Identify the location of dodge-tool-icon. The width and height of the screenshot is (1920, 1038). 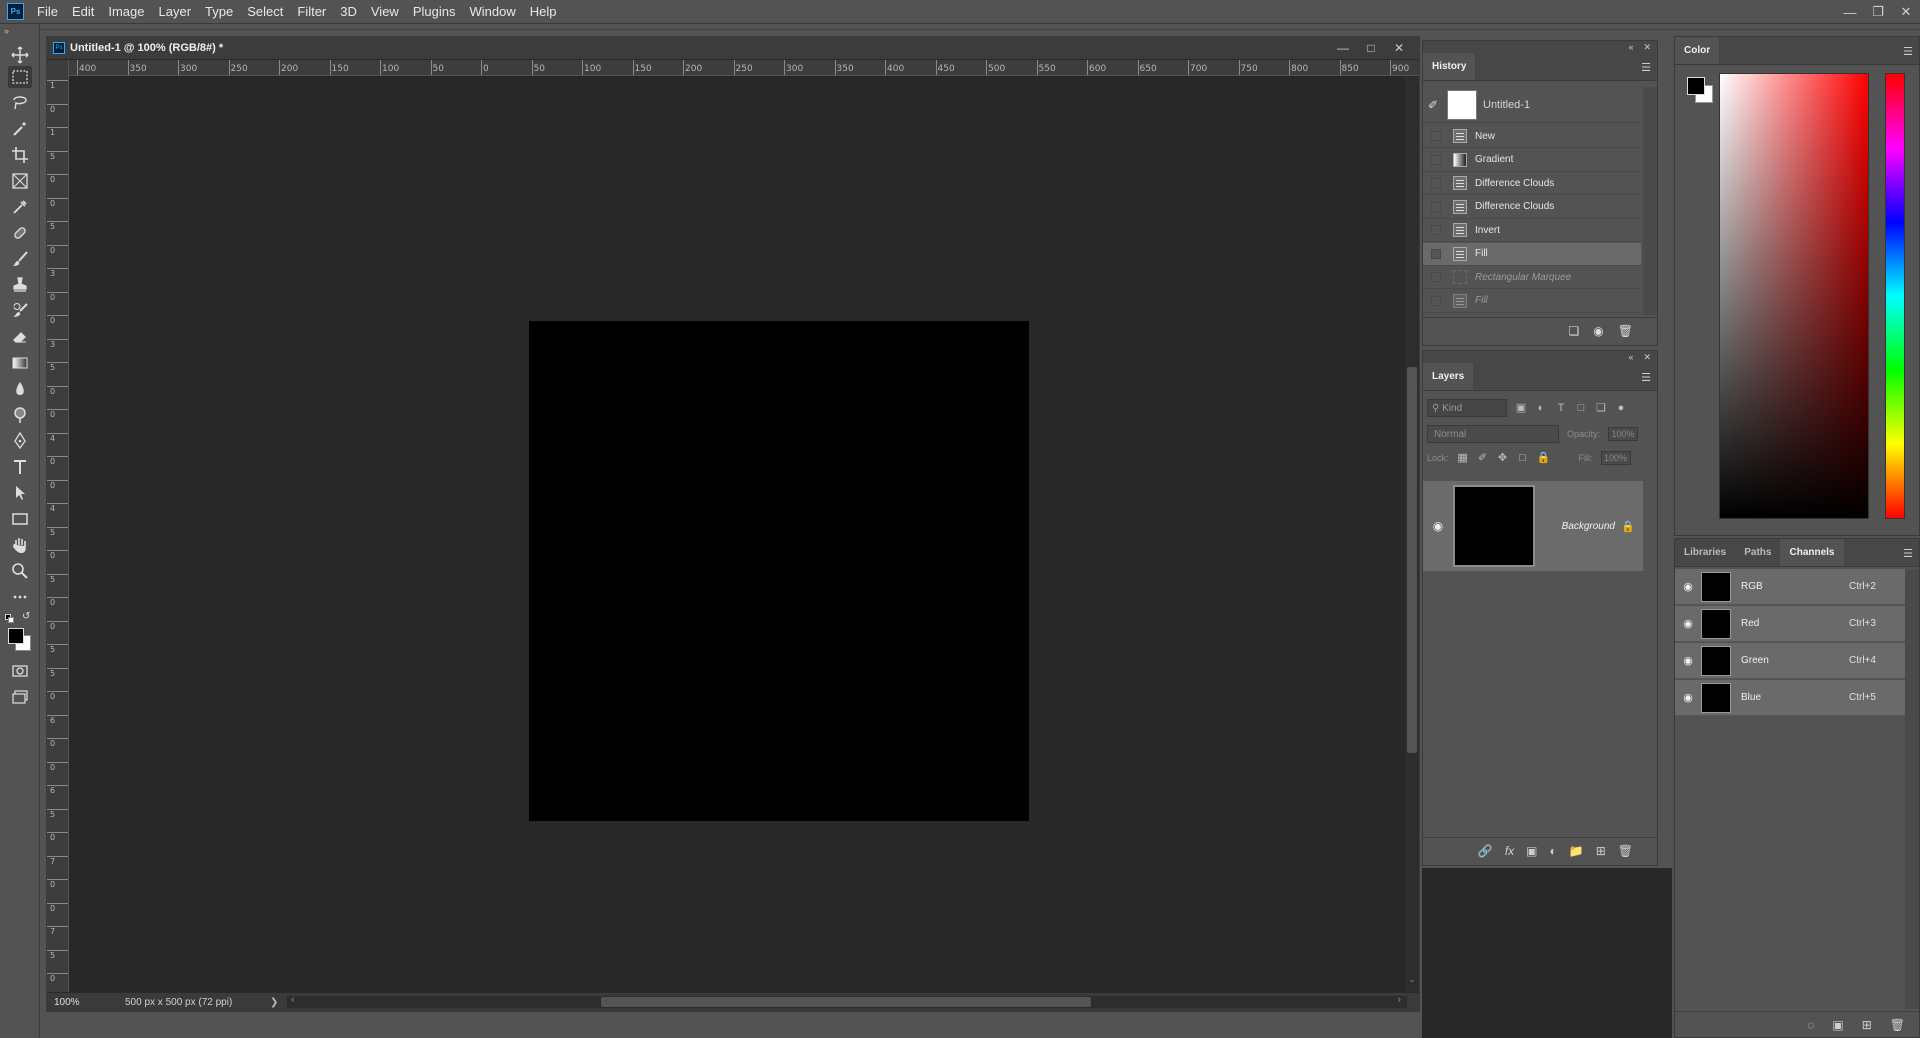
(20, 415).